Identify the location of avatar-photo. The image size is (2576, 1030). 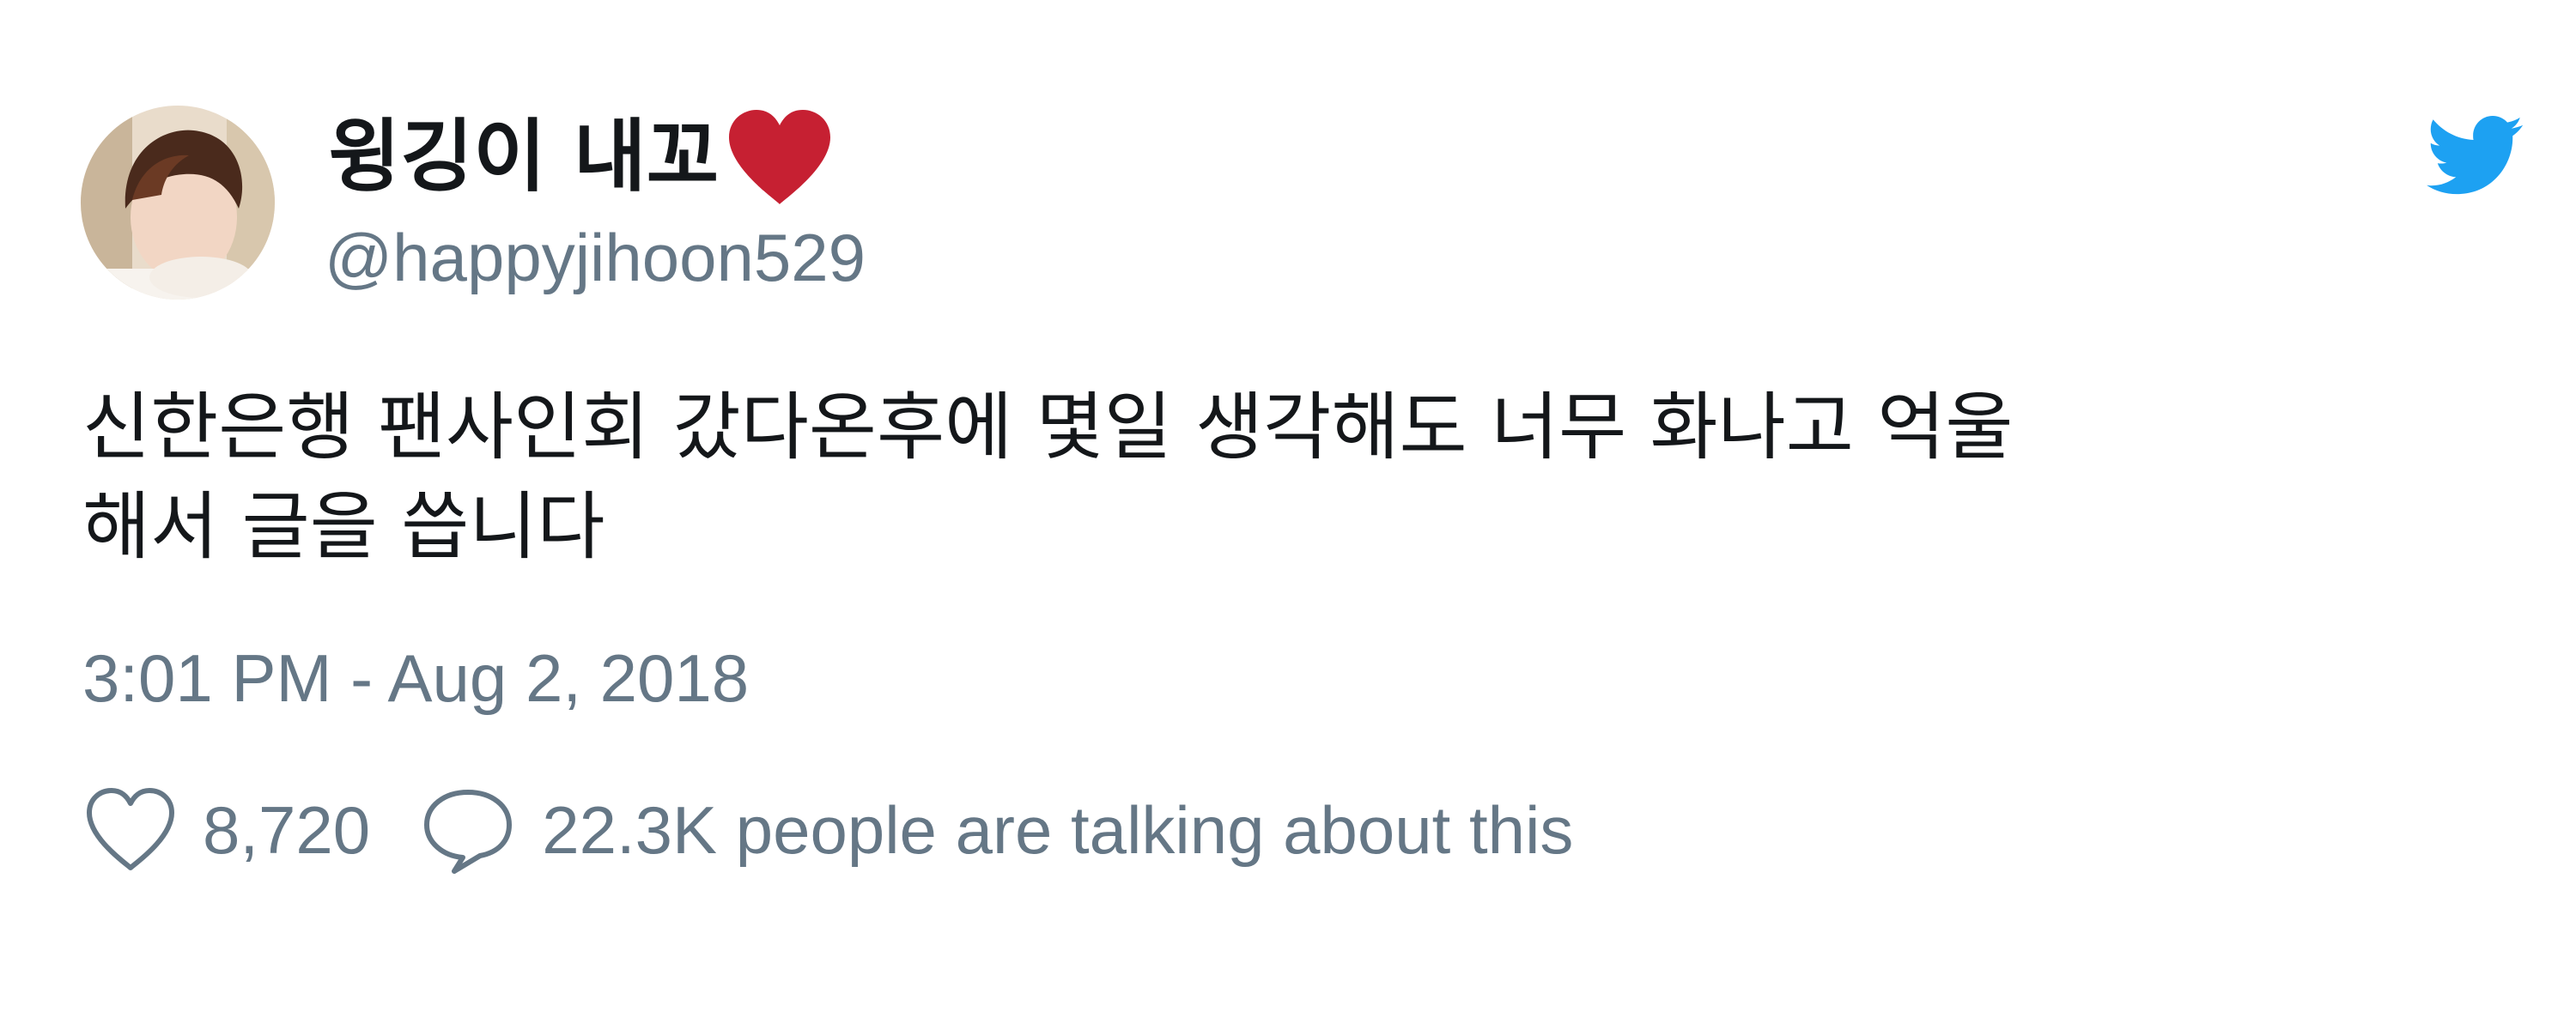
(178, 203).